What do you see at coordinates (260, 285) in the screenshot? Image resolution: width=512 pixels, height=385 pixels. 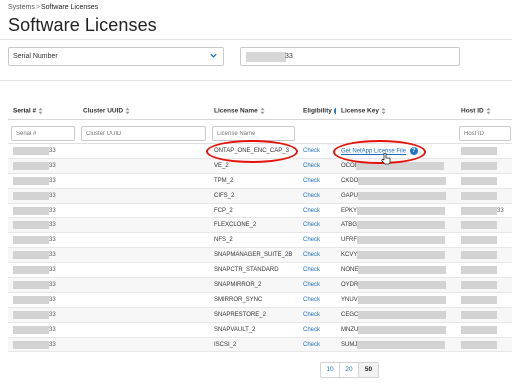 I see `table-row: 33 SNAPMIRROR_2 Check OYDR` at bounding box center [260, 285].